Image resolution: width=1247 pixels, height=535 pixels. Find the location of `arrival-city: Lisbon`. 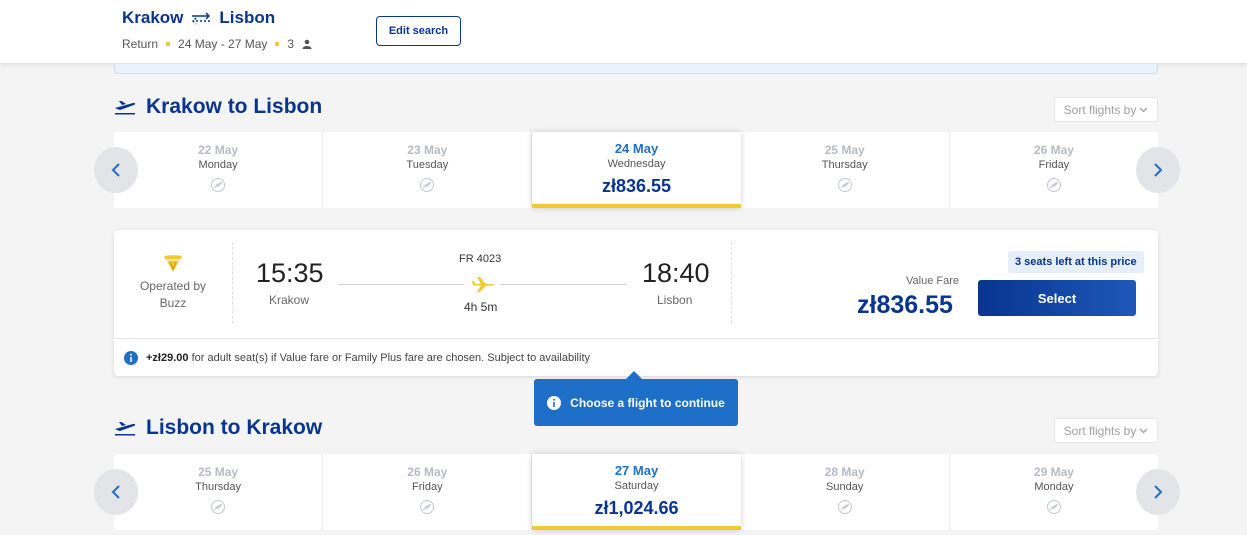

arrival-city: Lisbon is located at coordinates (675, 300).